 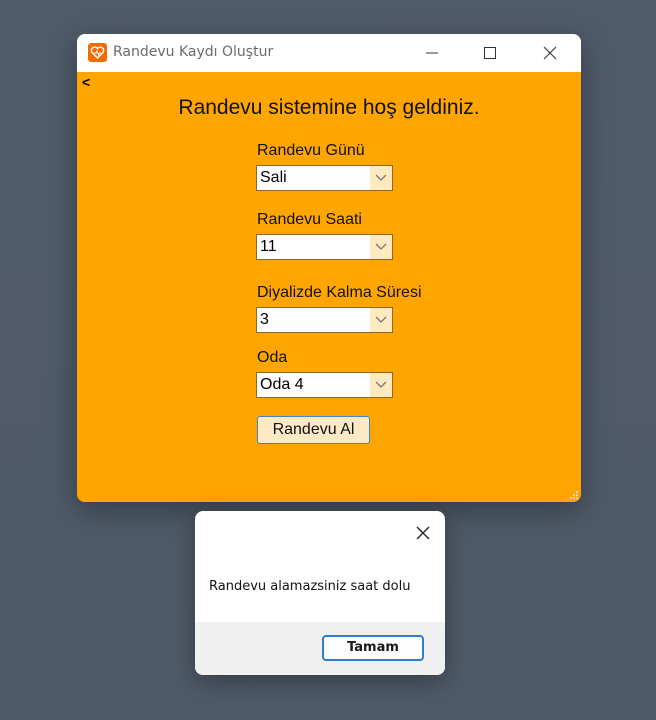 What do you see at coordinates (573, 494) in the screenshot?
I see `resize-grip-icon` at bounding box center [573, 494].